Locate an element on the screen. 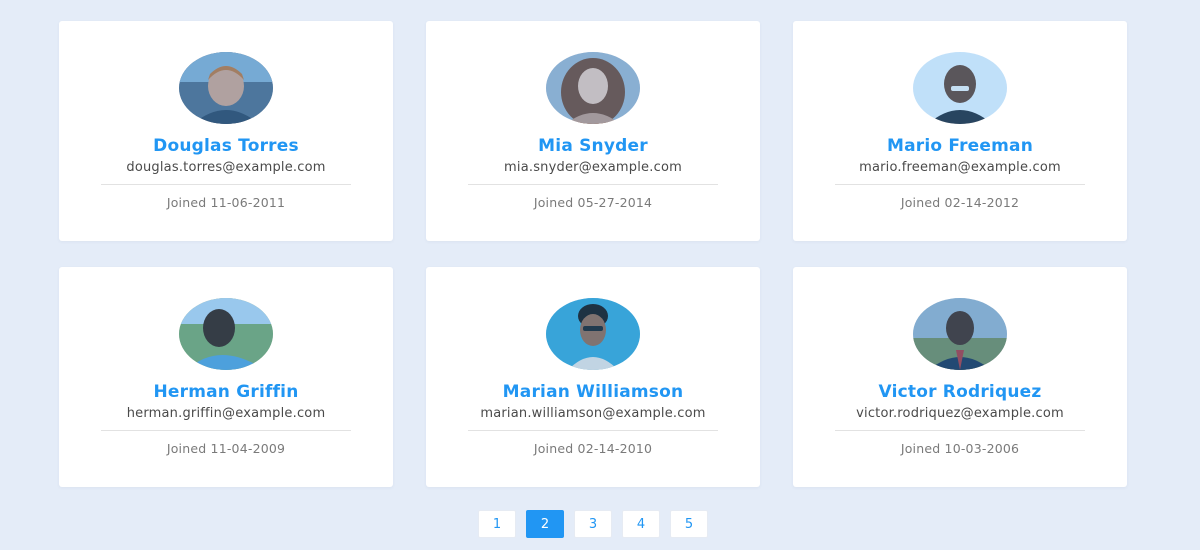  user-email: douglas.torres@example.com is located at coordinates (226, 167).